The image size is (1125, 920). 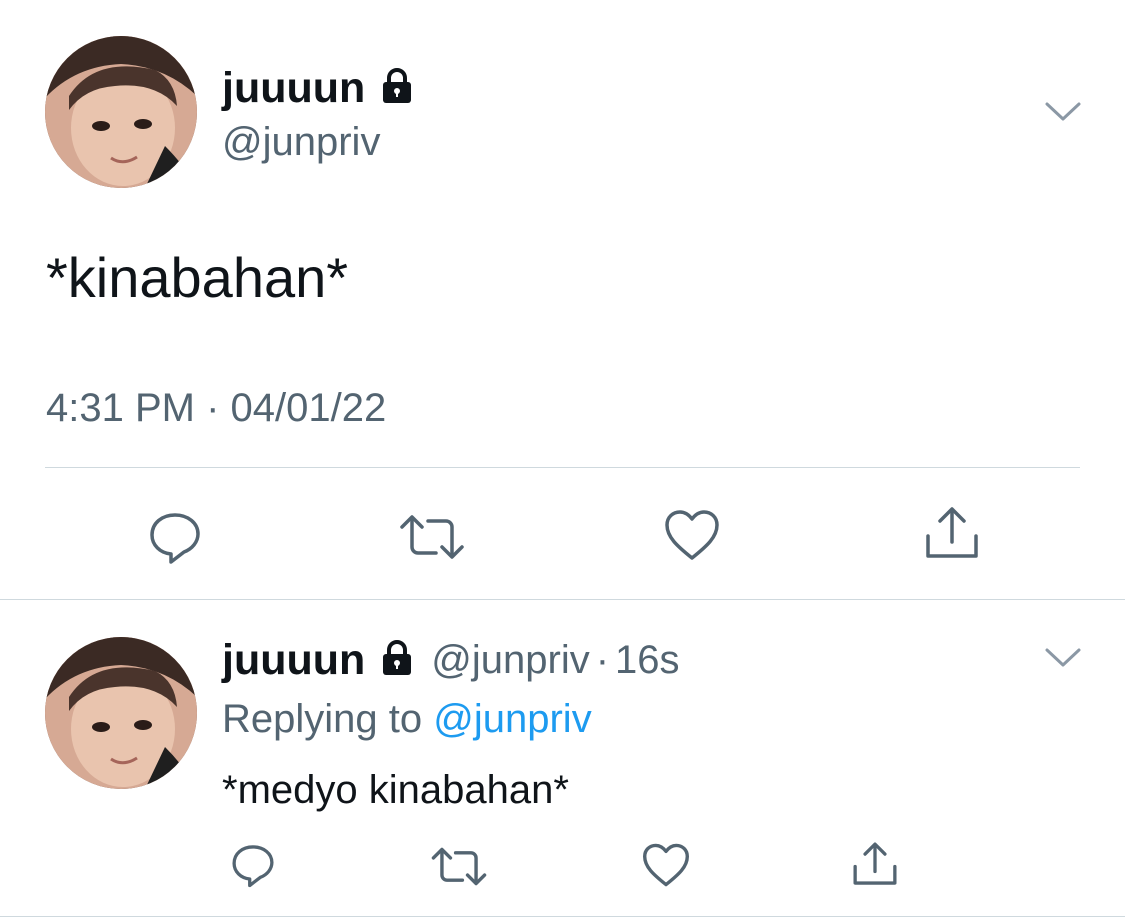 I want to click on tweet-timestamp: 4:31 PM · 04/01/22, so click(x=216, y=408).